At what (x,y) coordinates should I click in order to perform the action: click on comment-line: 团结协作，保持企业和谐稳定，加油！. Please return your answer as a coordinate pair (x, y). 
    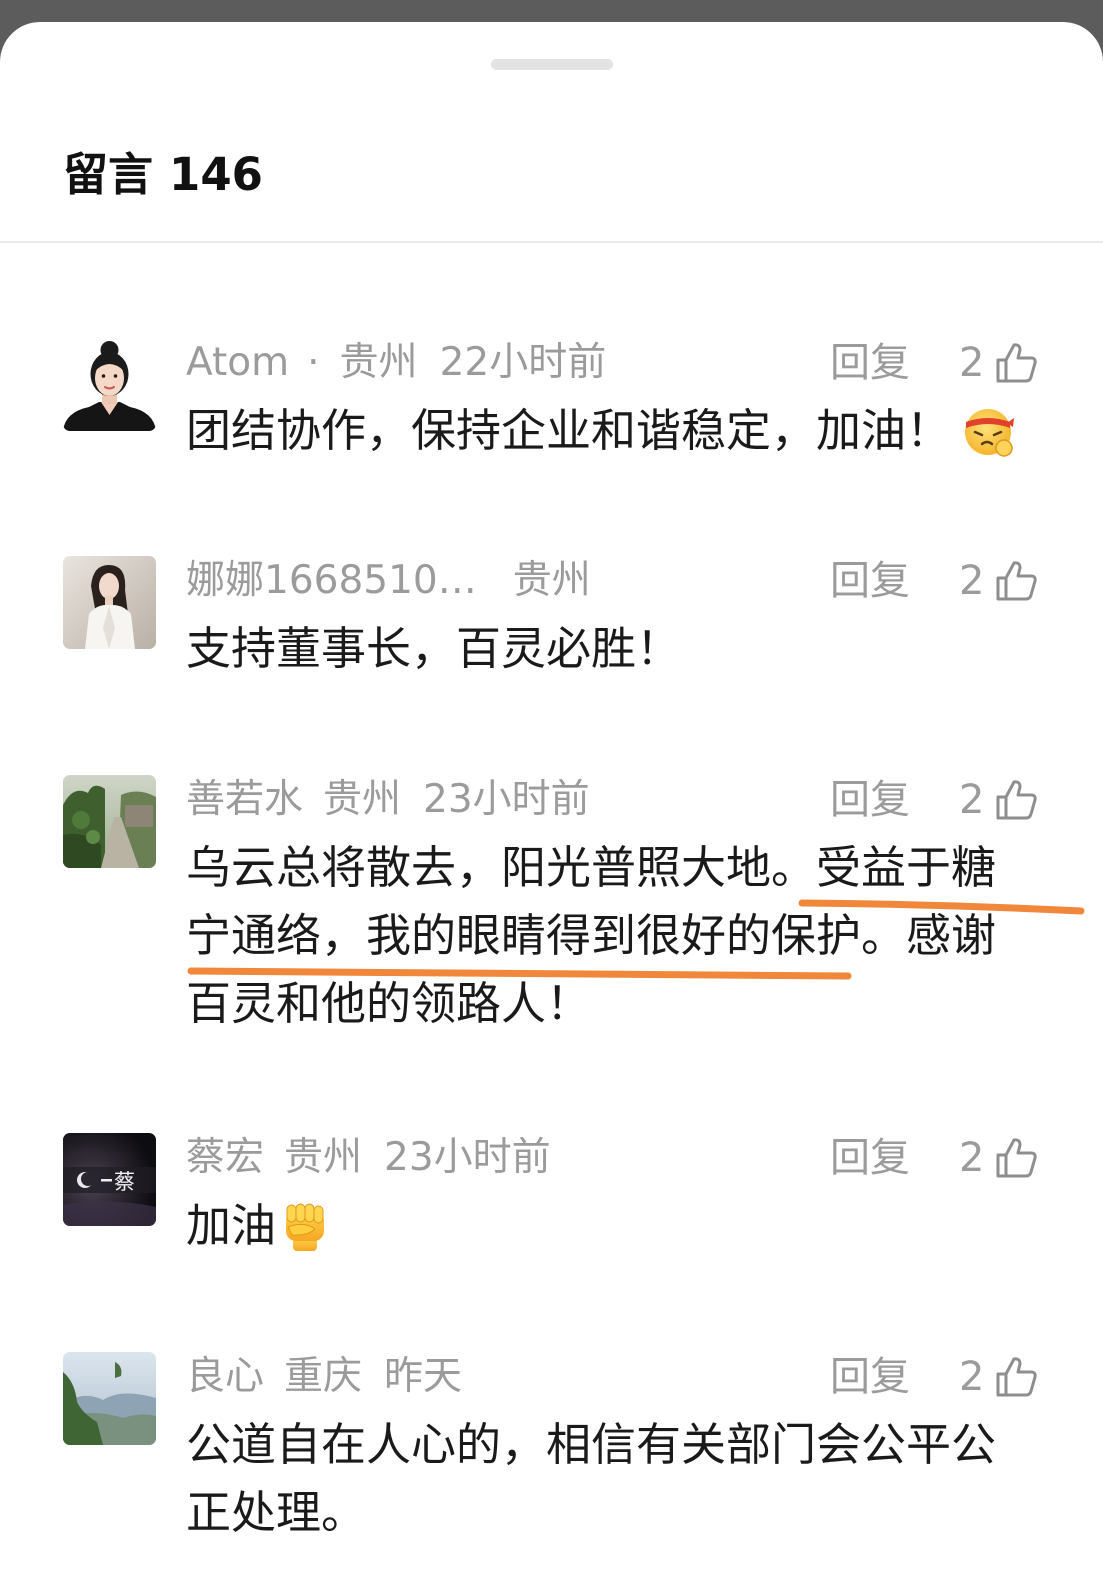
    Looking at the image, I should click on (600, 431).